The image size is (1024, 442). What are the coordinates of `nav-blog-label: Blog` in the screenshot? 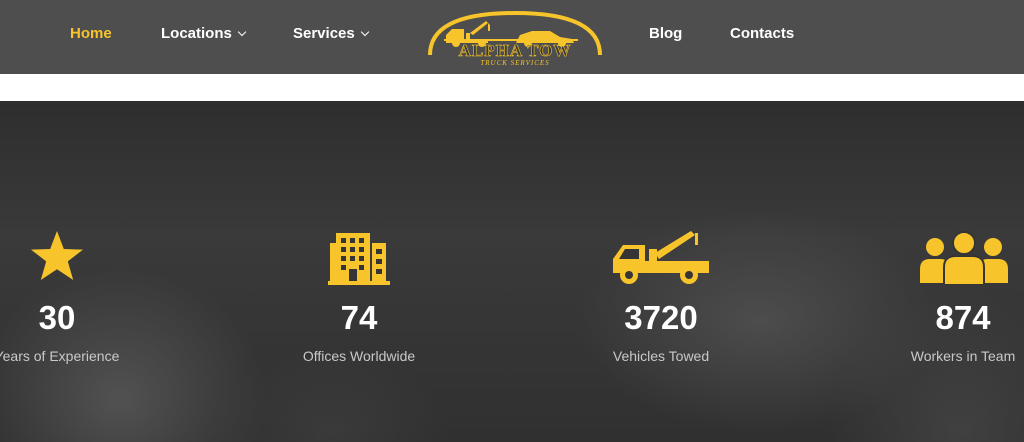 It's located at (666, 33).